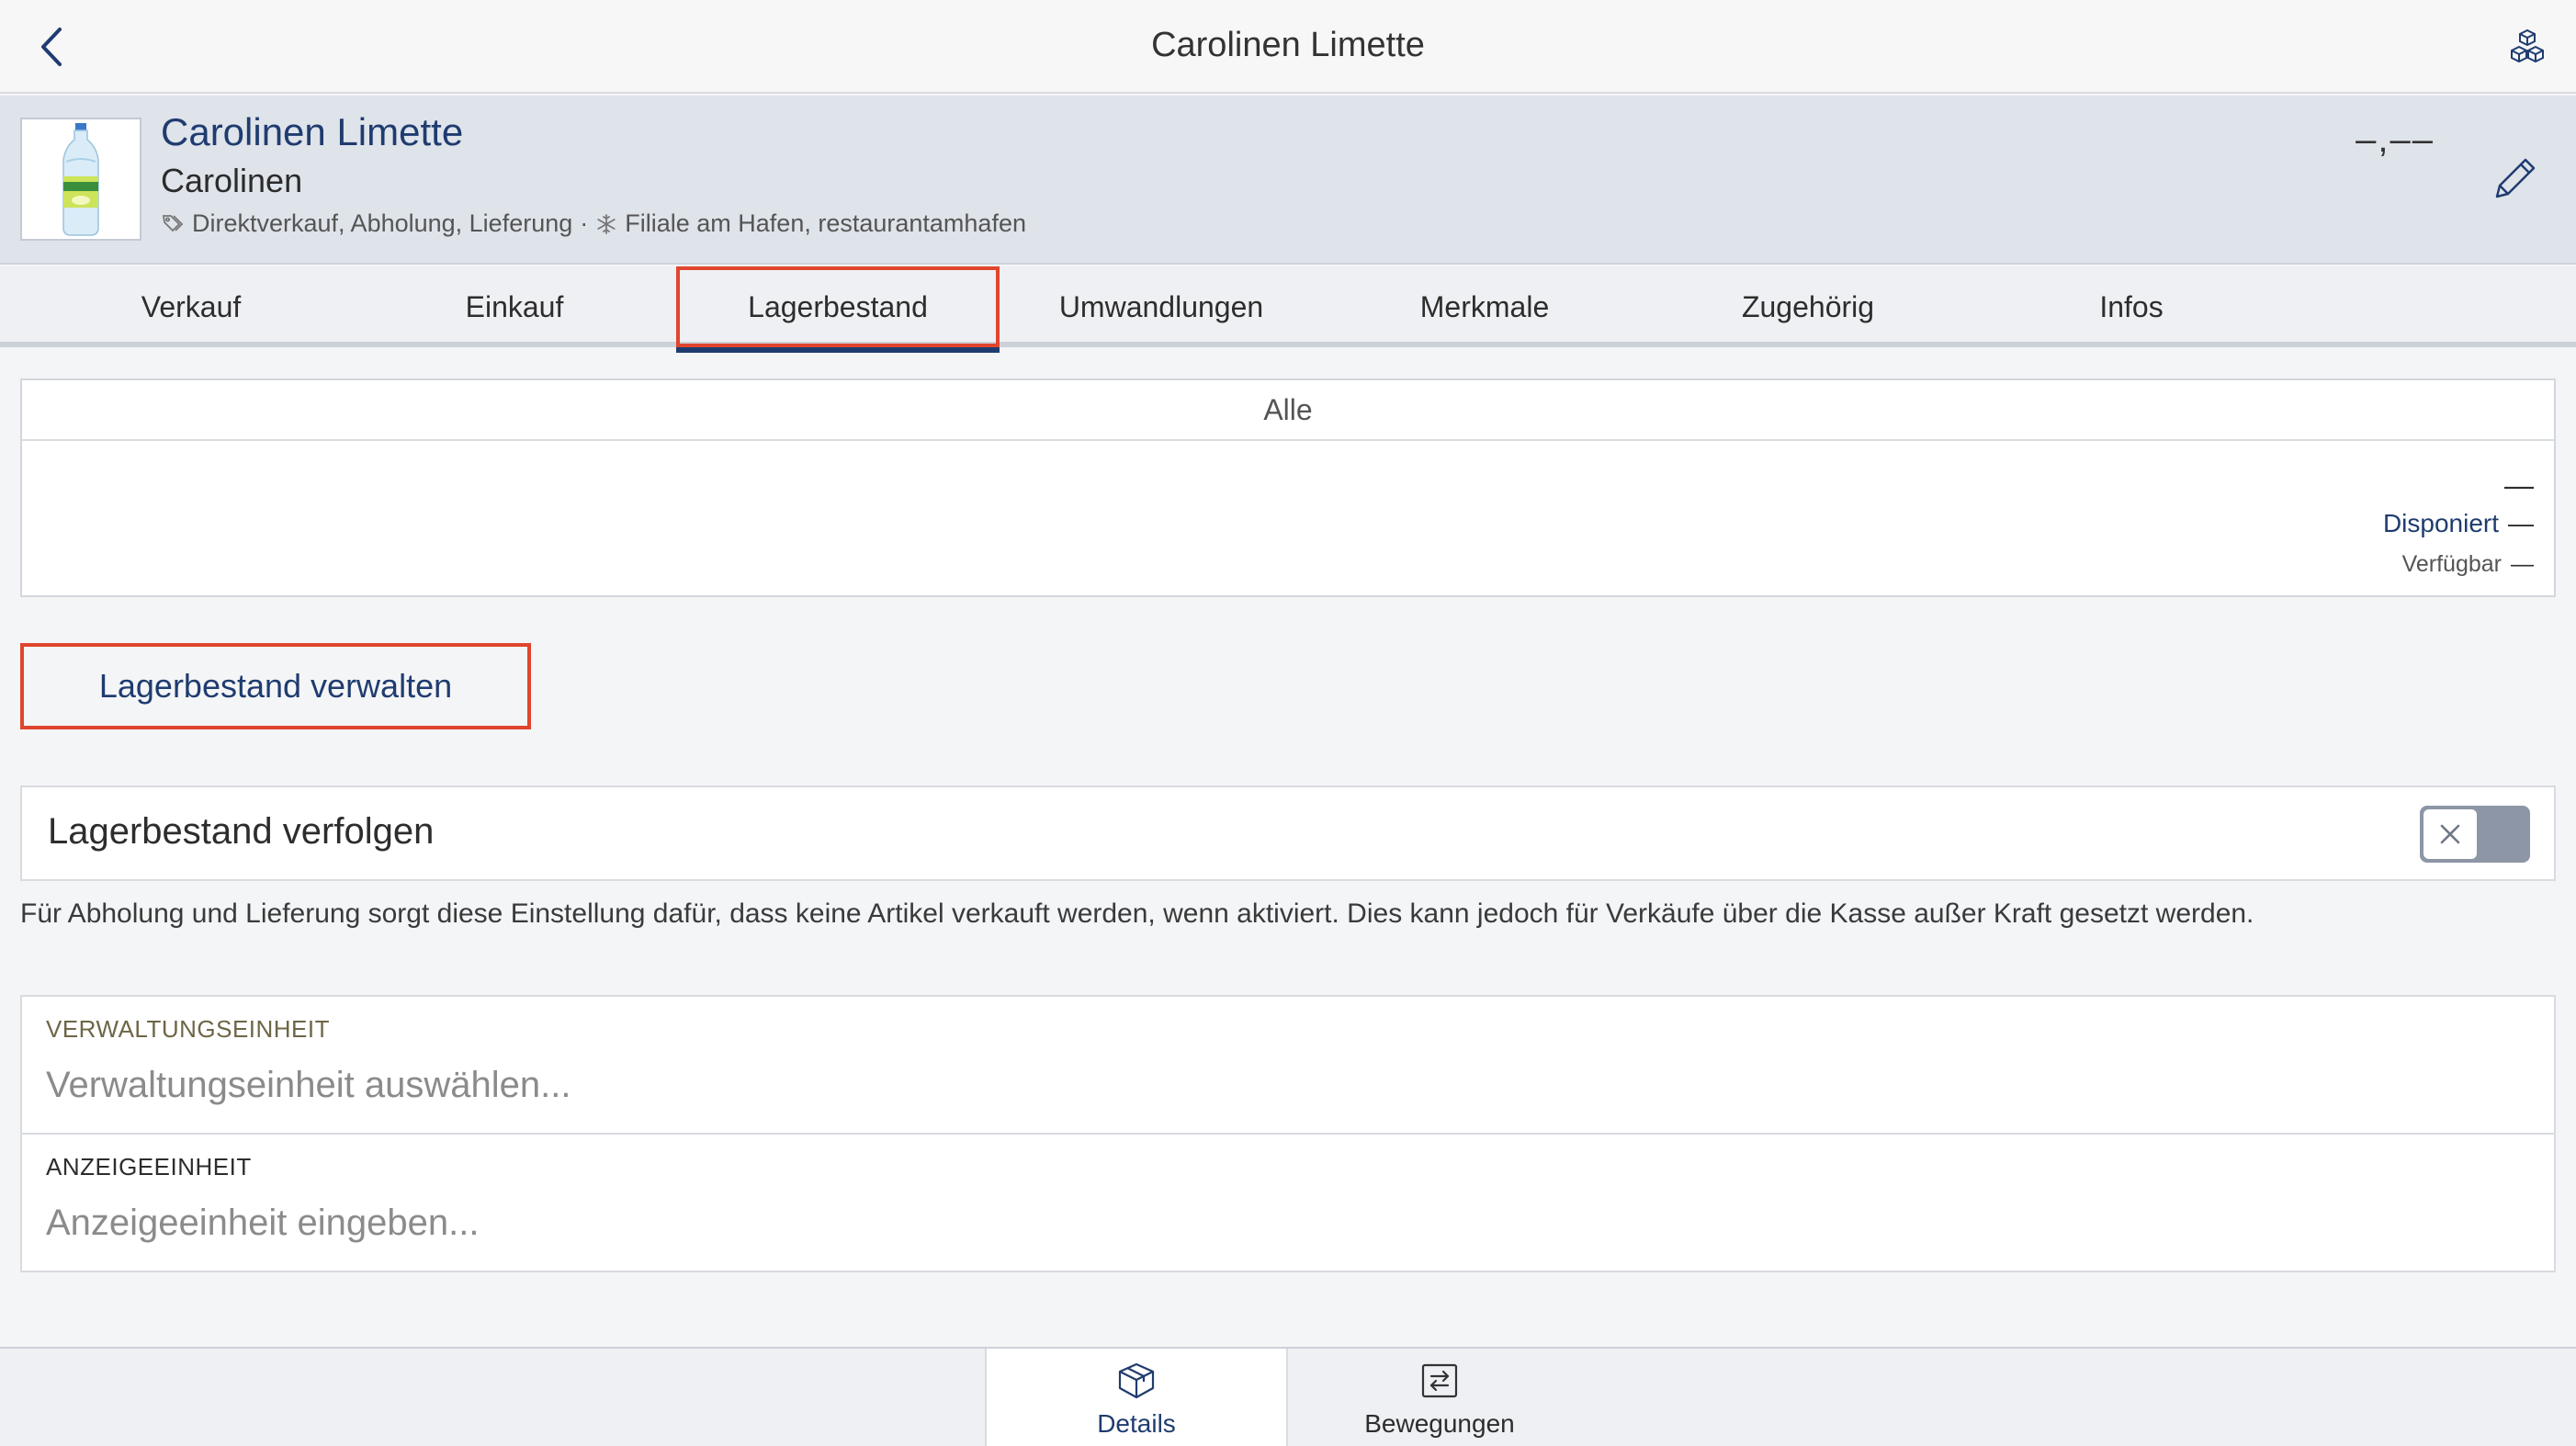  Describe the element at coordinates (188, 1029) in the screenshot. I see `admin-unit-label: VERWALTUNGSEINHEIT` at that location.